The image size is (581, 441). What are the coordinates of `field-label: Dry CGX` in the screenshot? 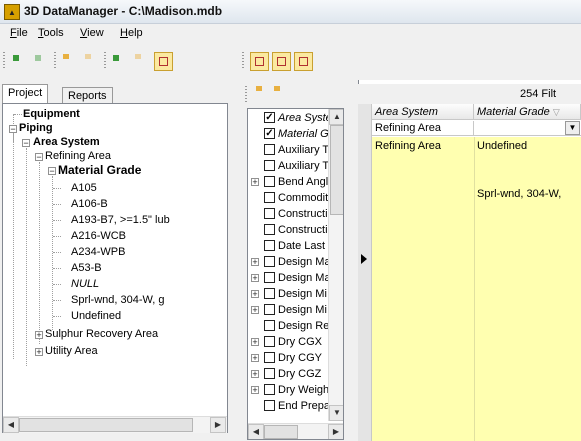 It's located at (300, 342).